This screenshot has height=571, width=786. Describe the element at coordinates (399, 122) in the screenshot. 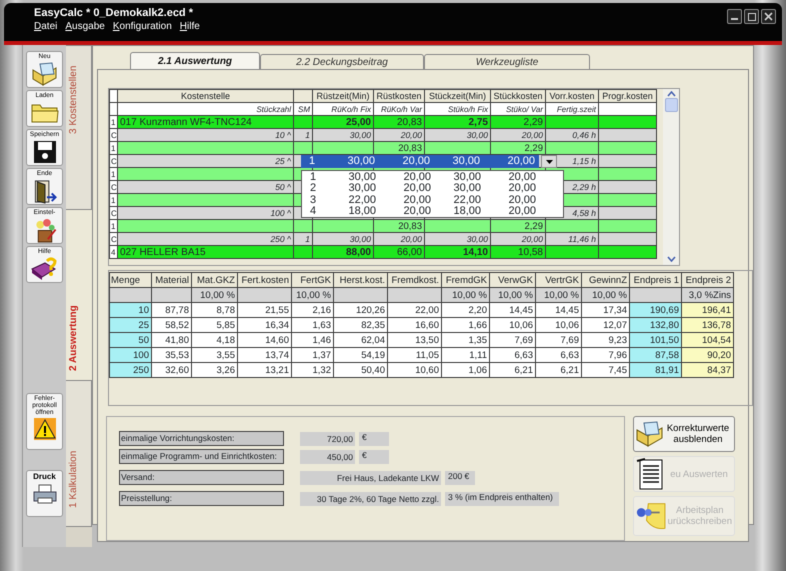

I see `table-cell: 20,83` at that location.